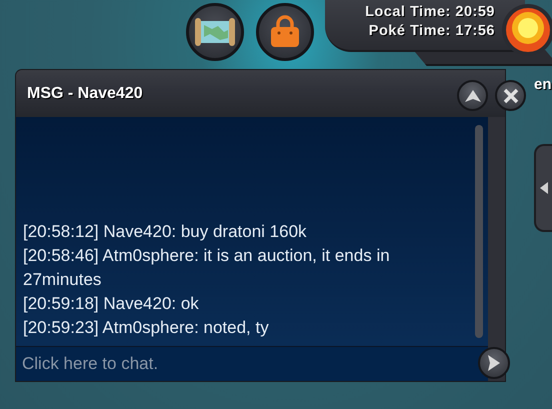  Describe the element at coordinates (85, 93) in the screenshot. I see `window-title: MSG - Nave420` at that location.